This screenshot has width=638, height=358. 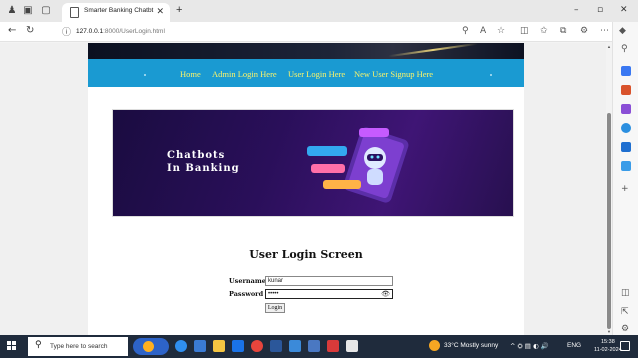 I want to click on password-value: •••••, so click(x=273, y=294).